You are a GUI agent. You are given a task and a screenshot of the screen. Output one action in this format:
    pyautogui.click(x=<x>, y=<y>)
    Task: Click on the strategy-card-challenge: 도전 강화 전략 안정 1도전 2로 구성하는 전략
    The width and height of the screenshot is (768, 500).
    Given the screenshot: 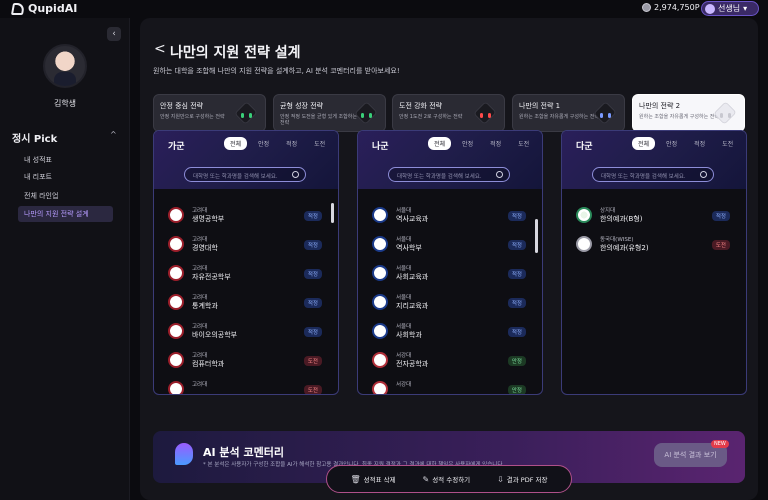 What is the action you would take?
    pyautogui.click(x=448, y=113)
    